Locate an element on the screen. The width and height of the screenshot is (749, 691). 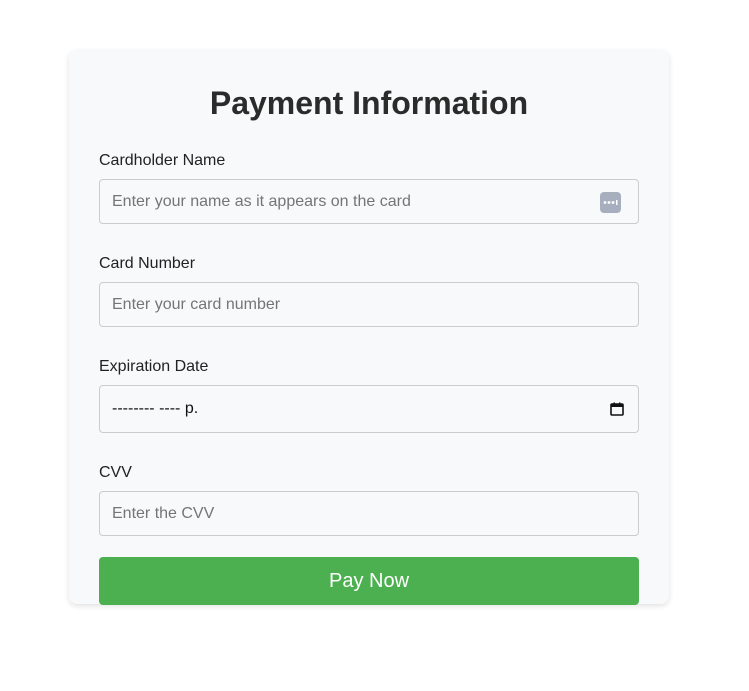
cvv-group: CVV is located at coordinates (369, 500).